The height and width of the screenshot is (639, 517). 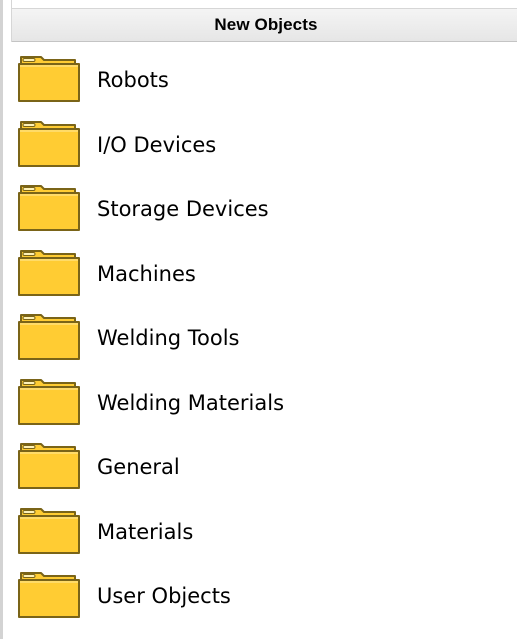 I want to click on category-item-general: General, so click(x=257, y=467).